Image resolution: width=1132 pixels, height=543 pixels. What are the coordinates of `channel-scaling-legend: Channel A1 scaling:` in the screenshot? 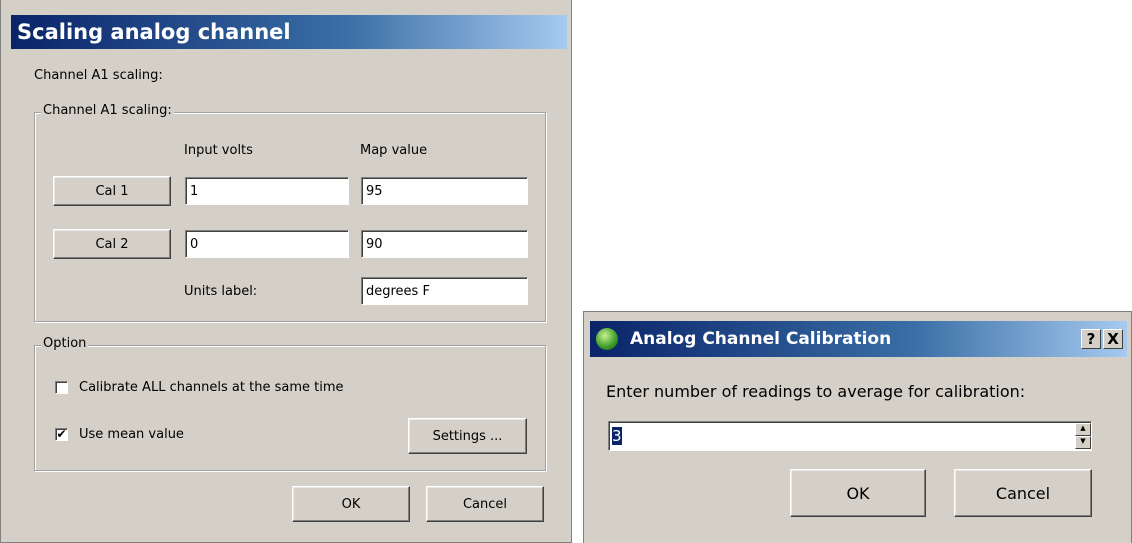 It's located at (107, 110).